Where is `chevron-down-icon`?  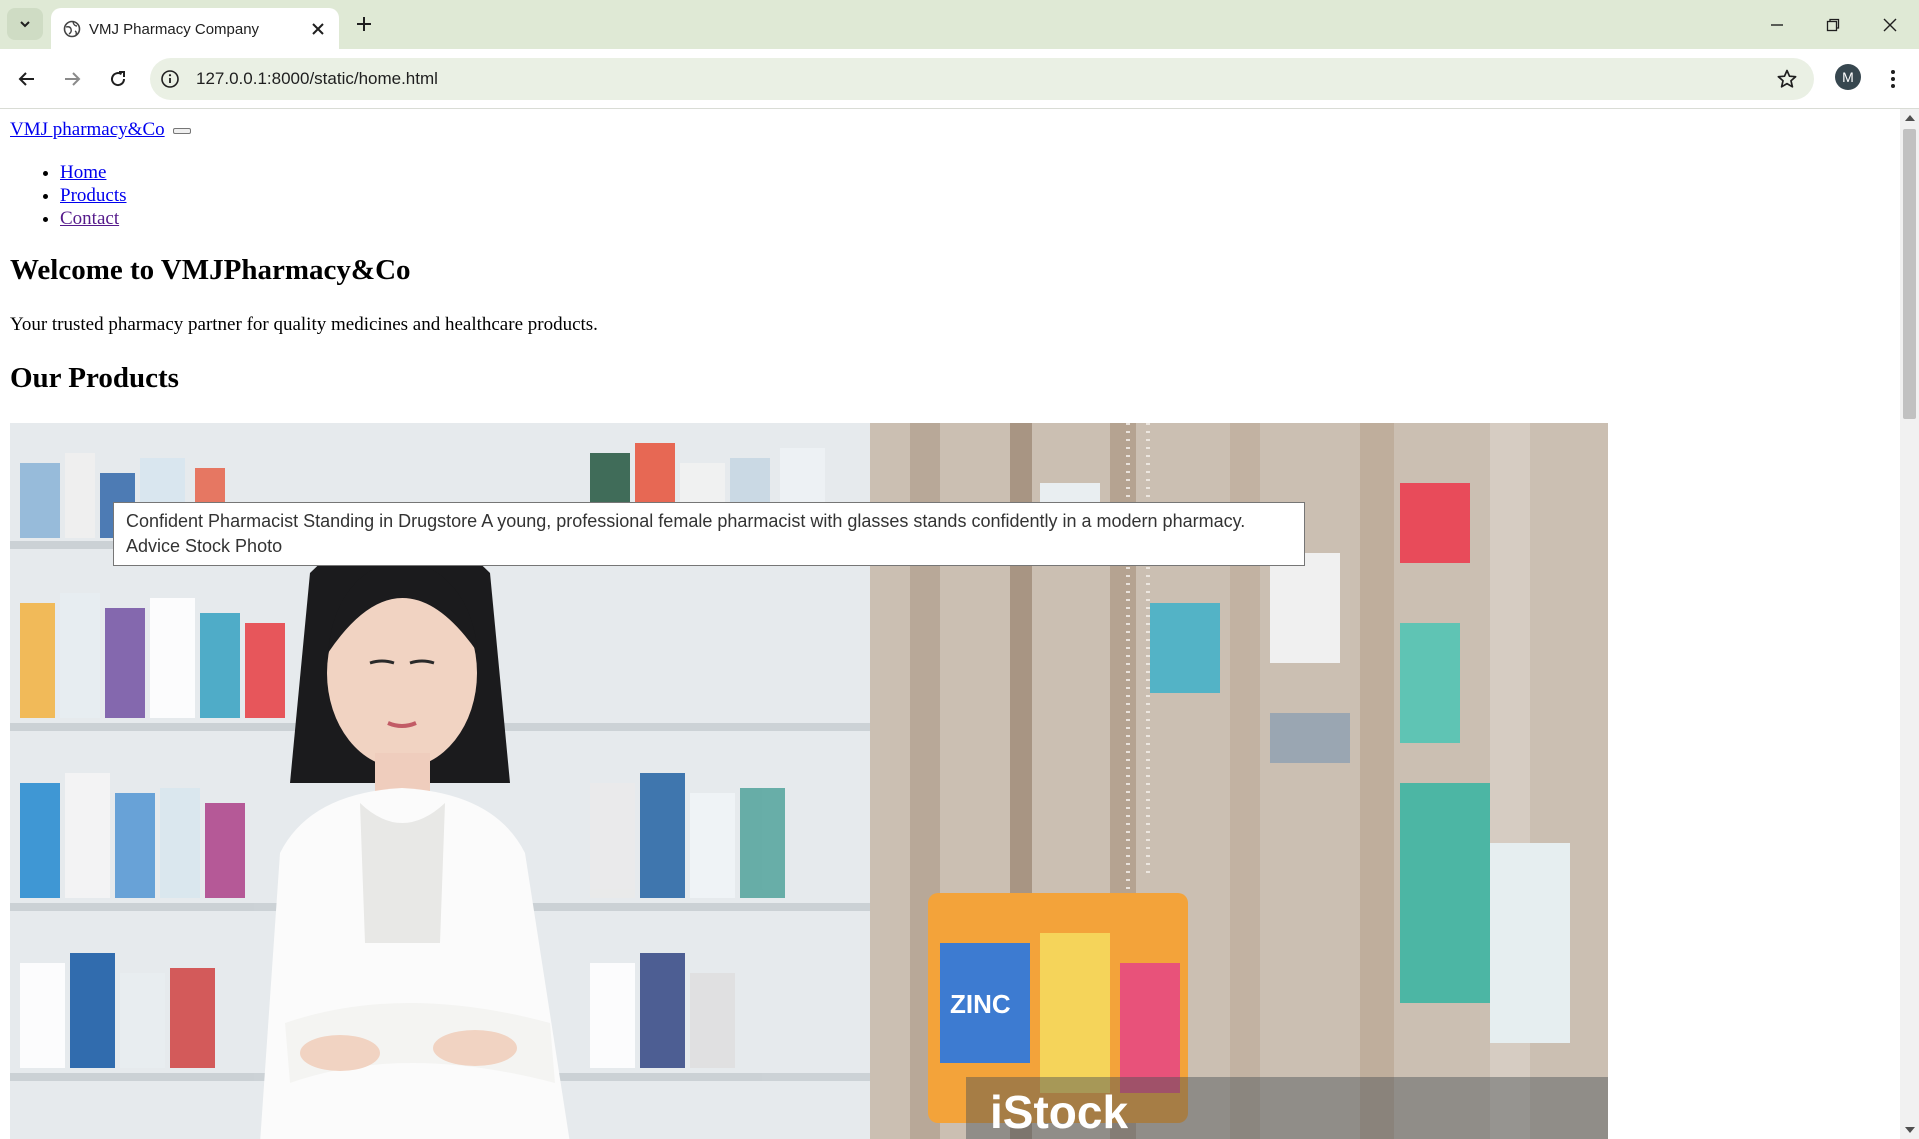
chevron-down-icon is located at coordinates (25, 24).